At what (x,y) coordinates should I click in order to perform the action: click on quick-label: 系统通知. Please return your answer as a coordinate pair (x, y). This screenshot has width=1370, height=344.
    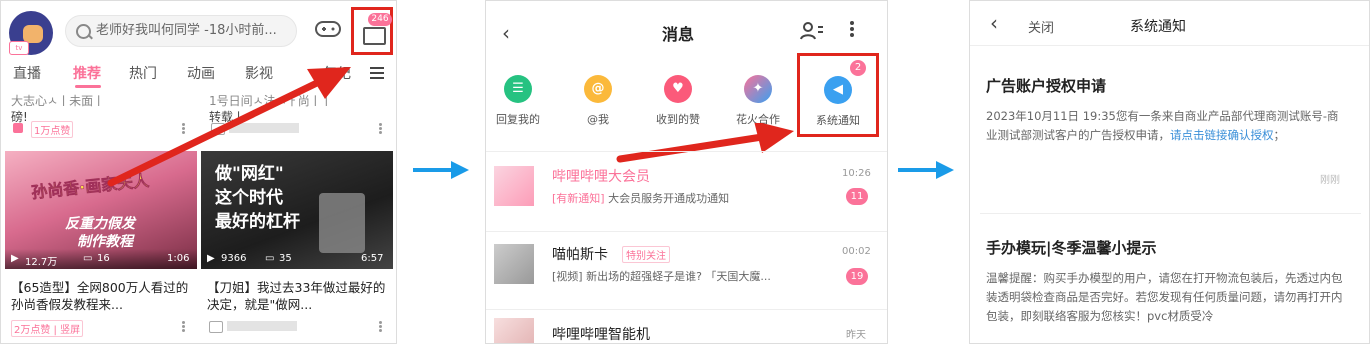
    Looking at the image, I should click on (838, 120).